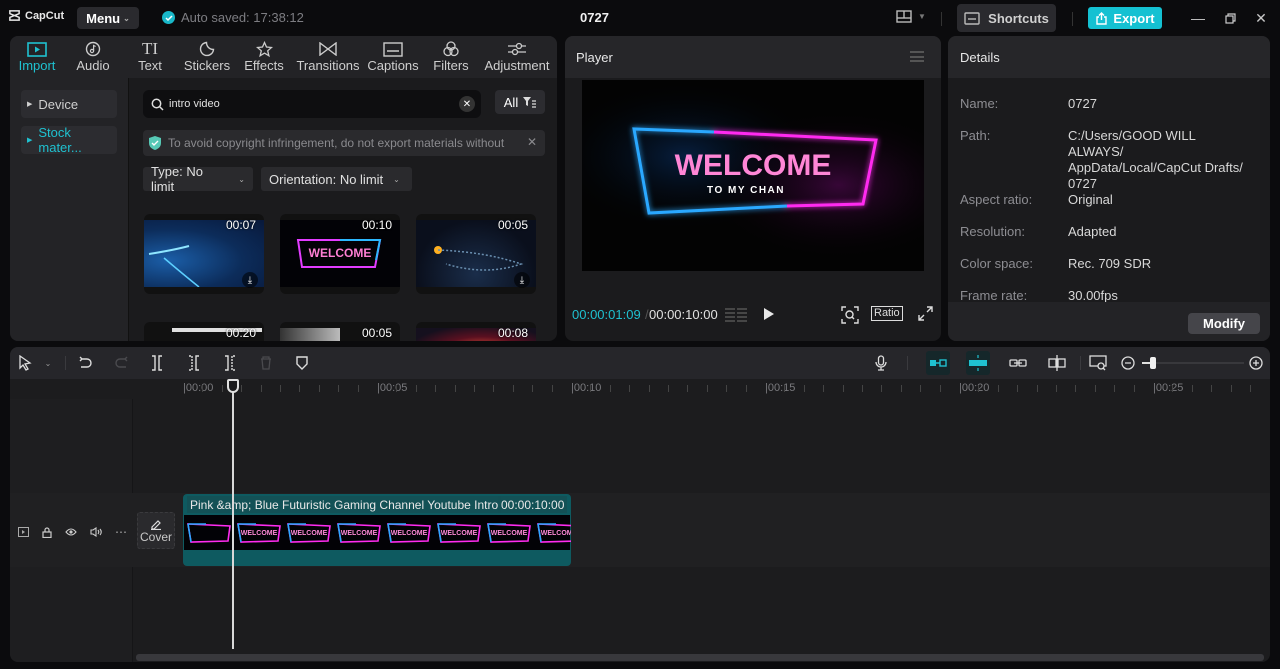 The height and width of the screenshot is (669, 1280). What do you see at coordinates (58, 104) in the screenshot?
I see `sidebar-item-label: Device` at bounding box center [58, 104].